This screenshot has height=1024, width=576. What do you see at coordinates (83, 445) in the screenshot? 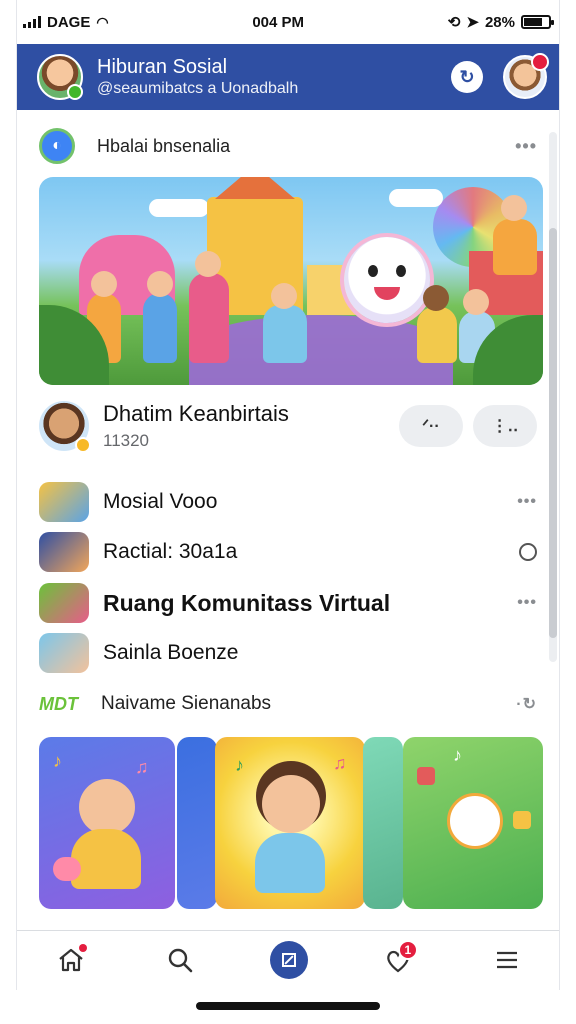
I see `badge-icon` at bounding box center [83, 445].